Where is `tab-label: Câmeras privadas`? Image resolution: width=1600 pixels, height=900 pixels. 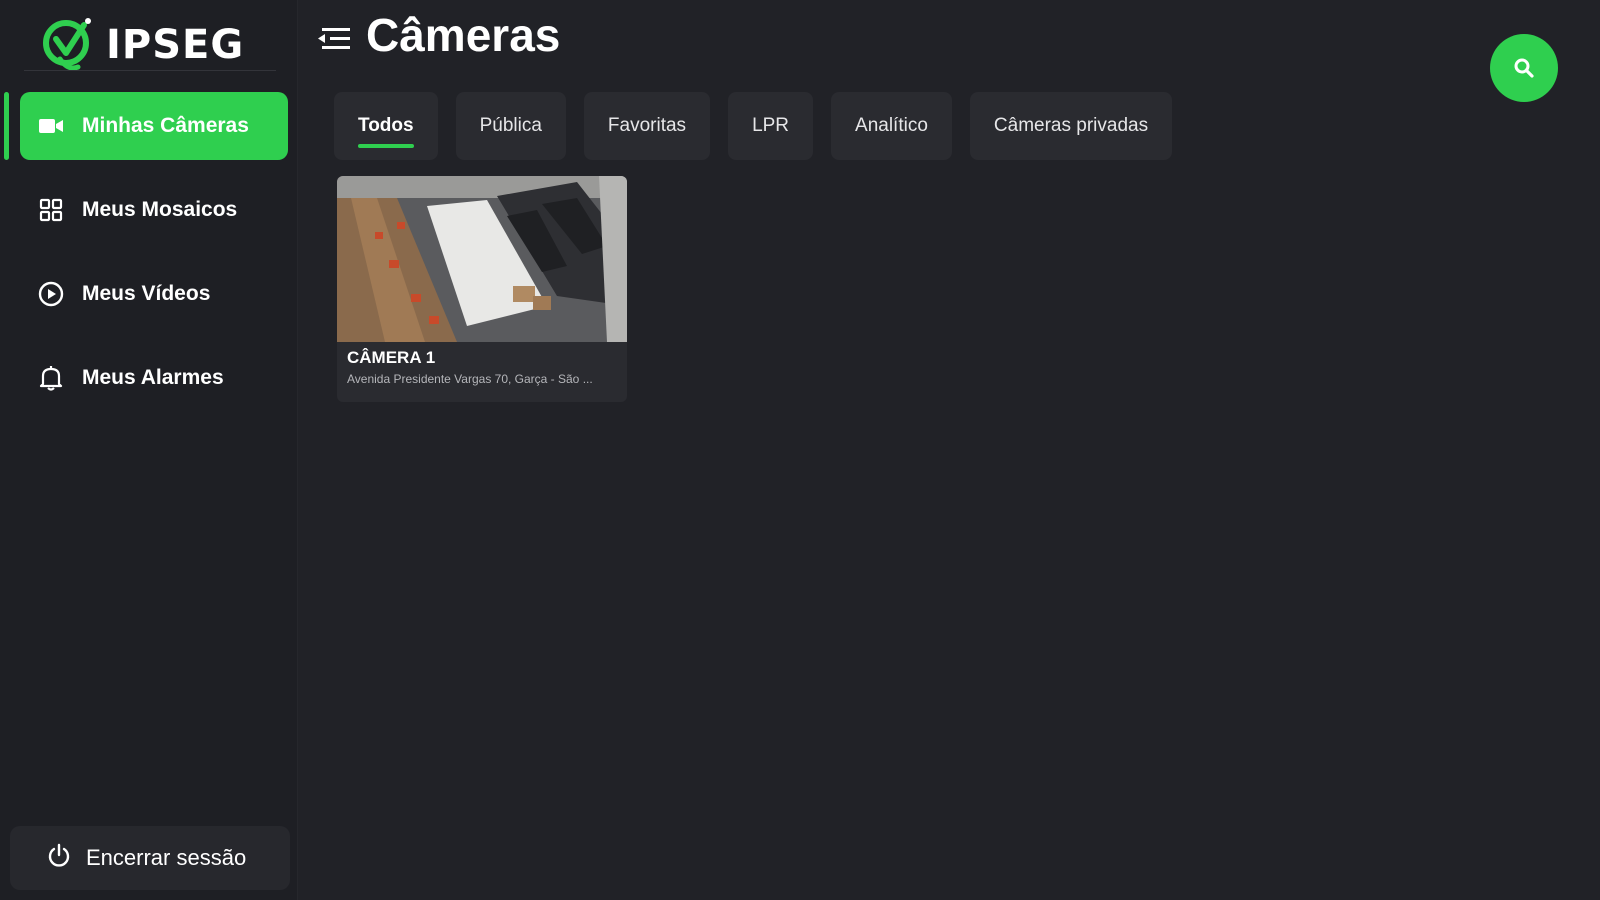 tab-label: Câmeras privadas is located at coordinates (1071, 125).